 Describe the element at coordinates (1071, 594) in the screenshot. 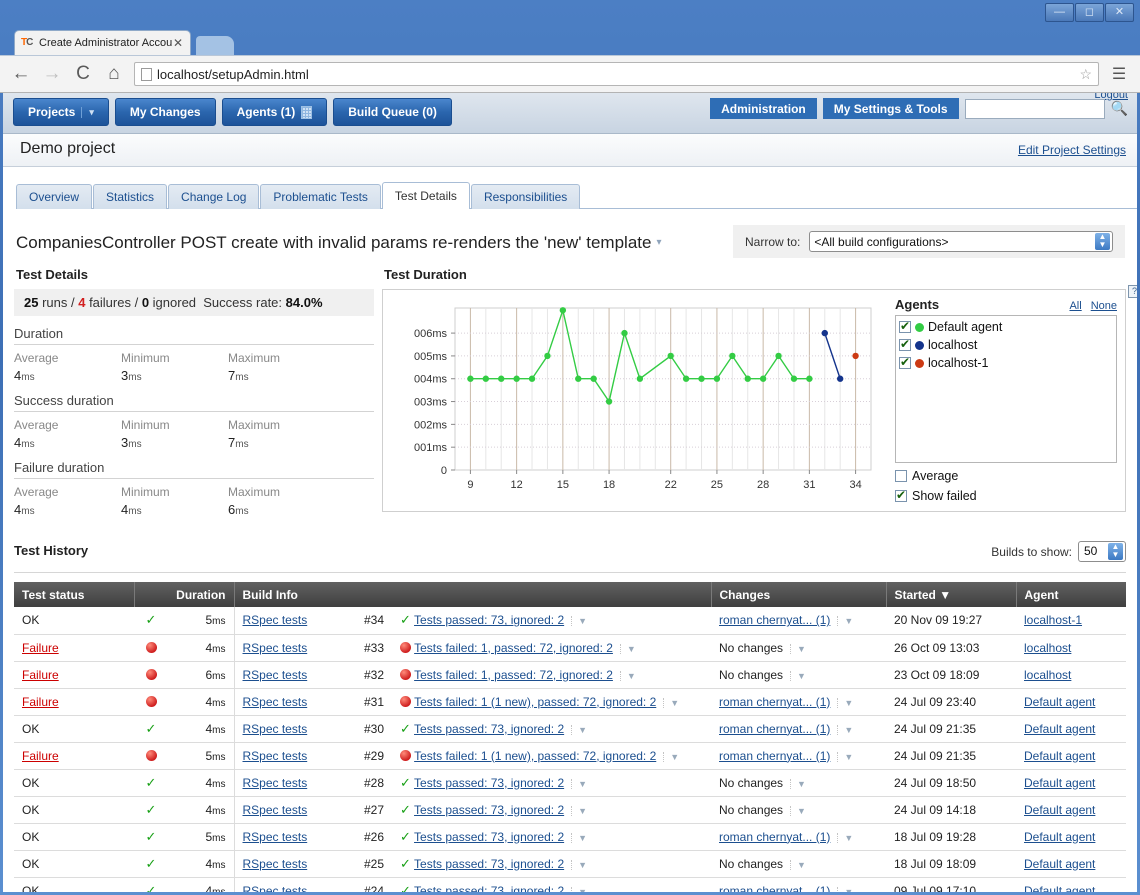

I see `col-agent: Agent` at that location.